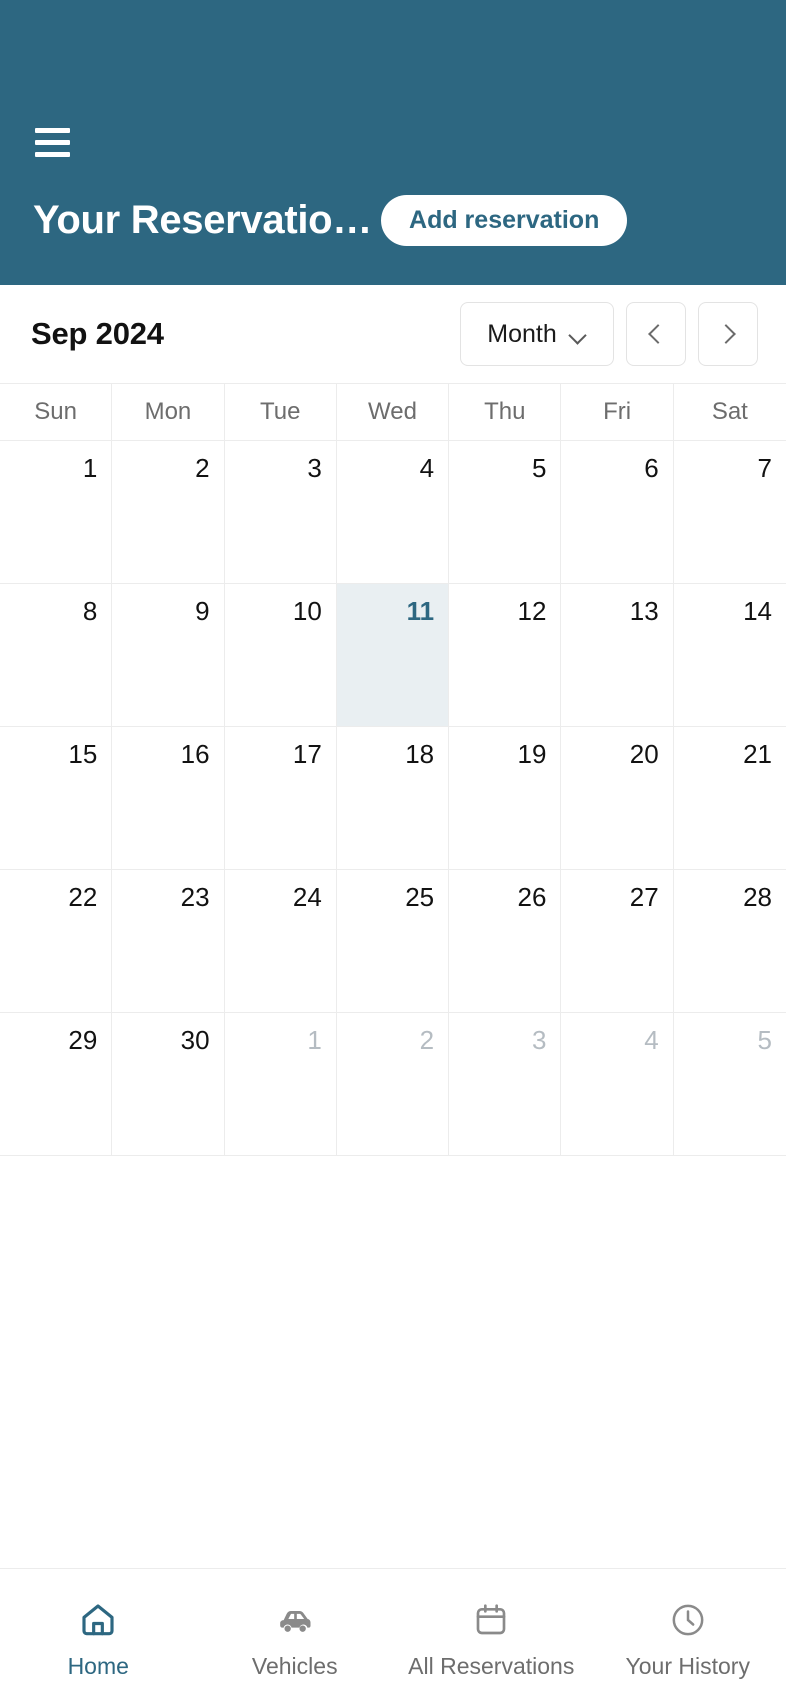 The width and height of the screenshot is (786, 1704). I want to click on calendar-day-cell: 16, so click(168, 798).